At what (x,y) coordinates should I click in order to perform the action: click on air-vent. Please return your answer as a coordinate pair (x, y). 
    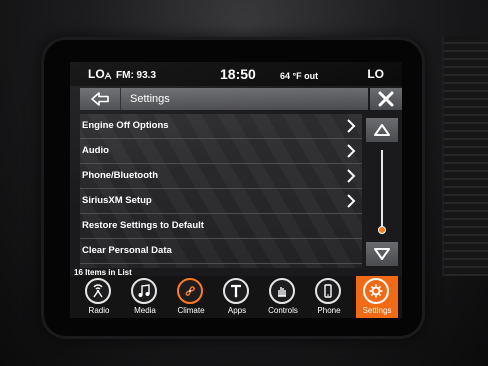
    Looking at the image, I should click on (465, 156).